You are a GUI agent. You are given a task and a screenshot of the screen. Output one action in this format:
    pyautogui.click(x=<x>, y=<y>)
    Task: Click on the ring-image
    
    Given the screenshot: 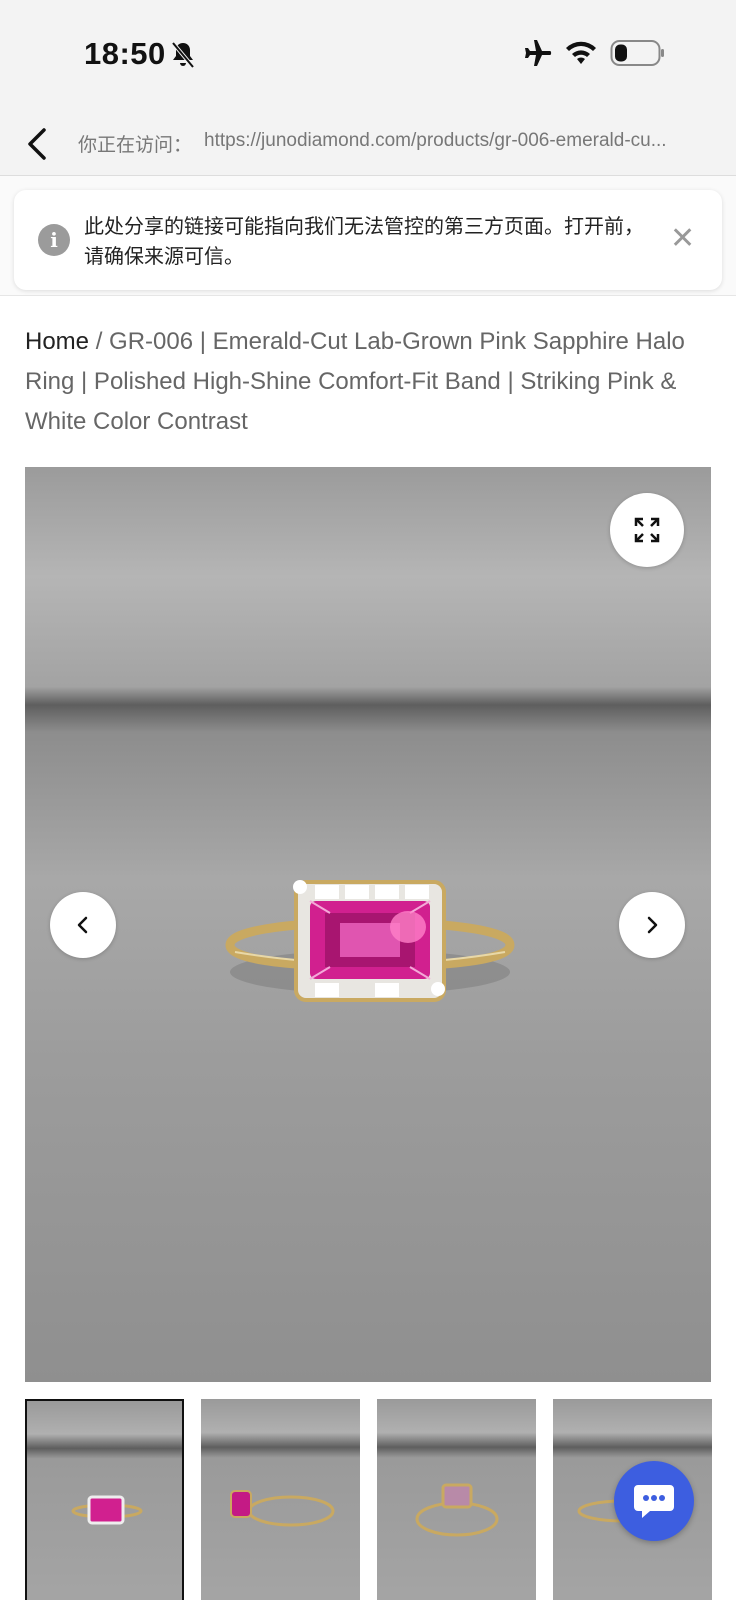 What is the action you would take?
    pyautogui.click(x=370, y=941)
    